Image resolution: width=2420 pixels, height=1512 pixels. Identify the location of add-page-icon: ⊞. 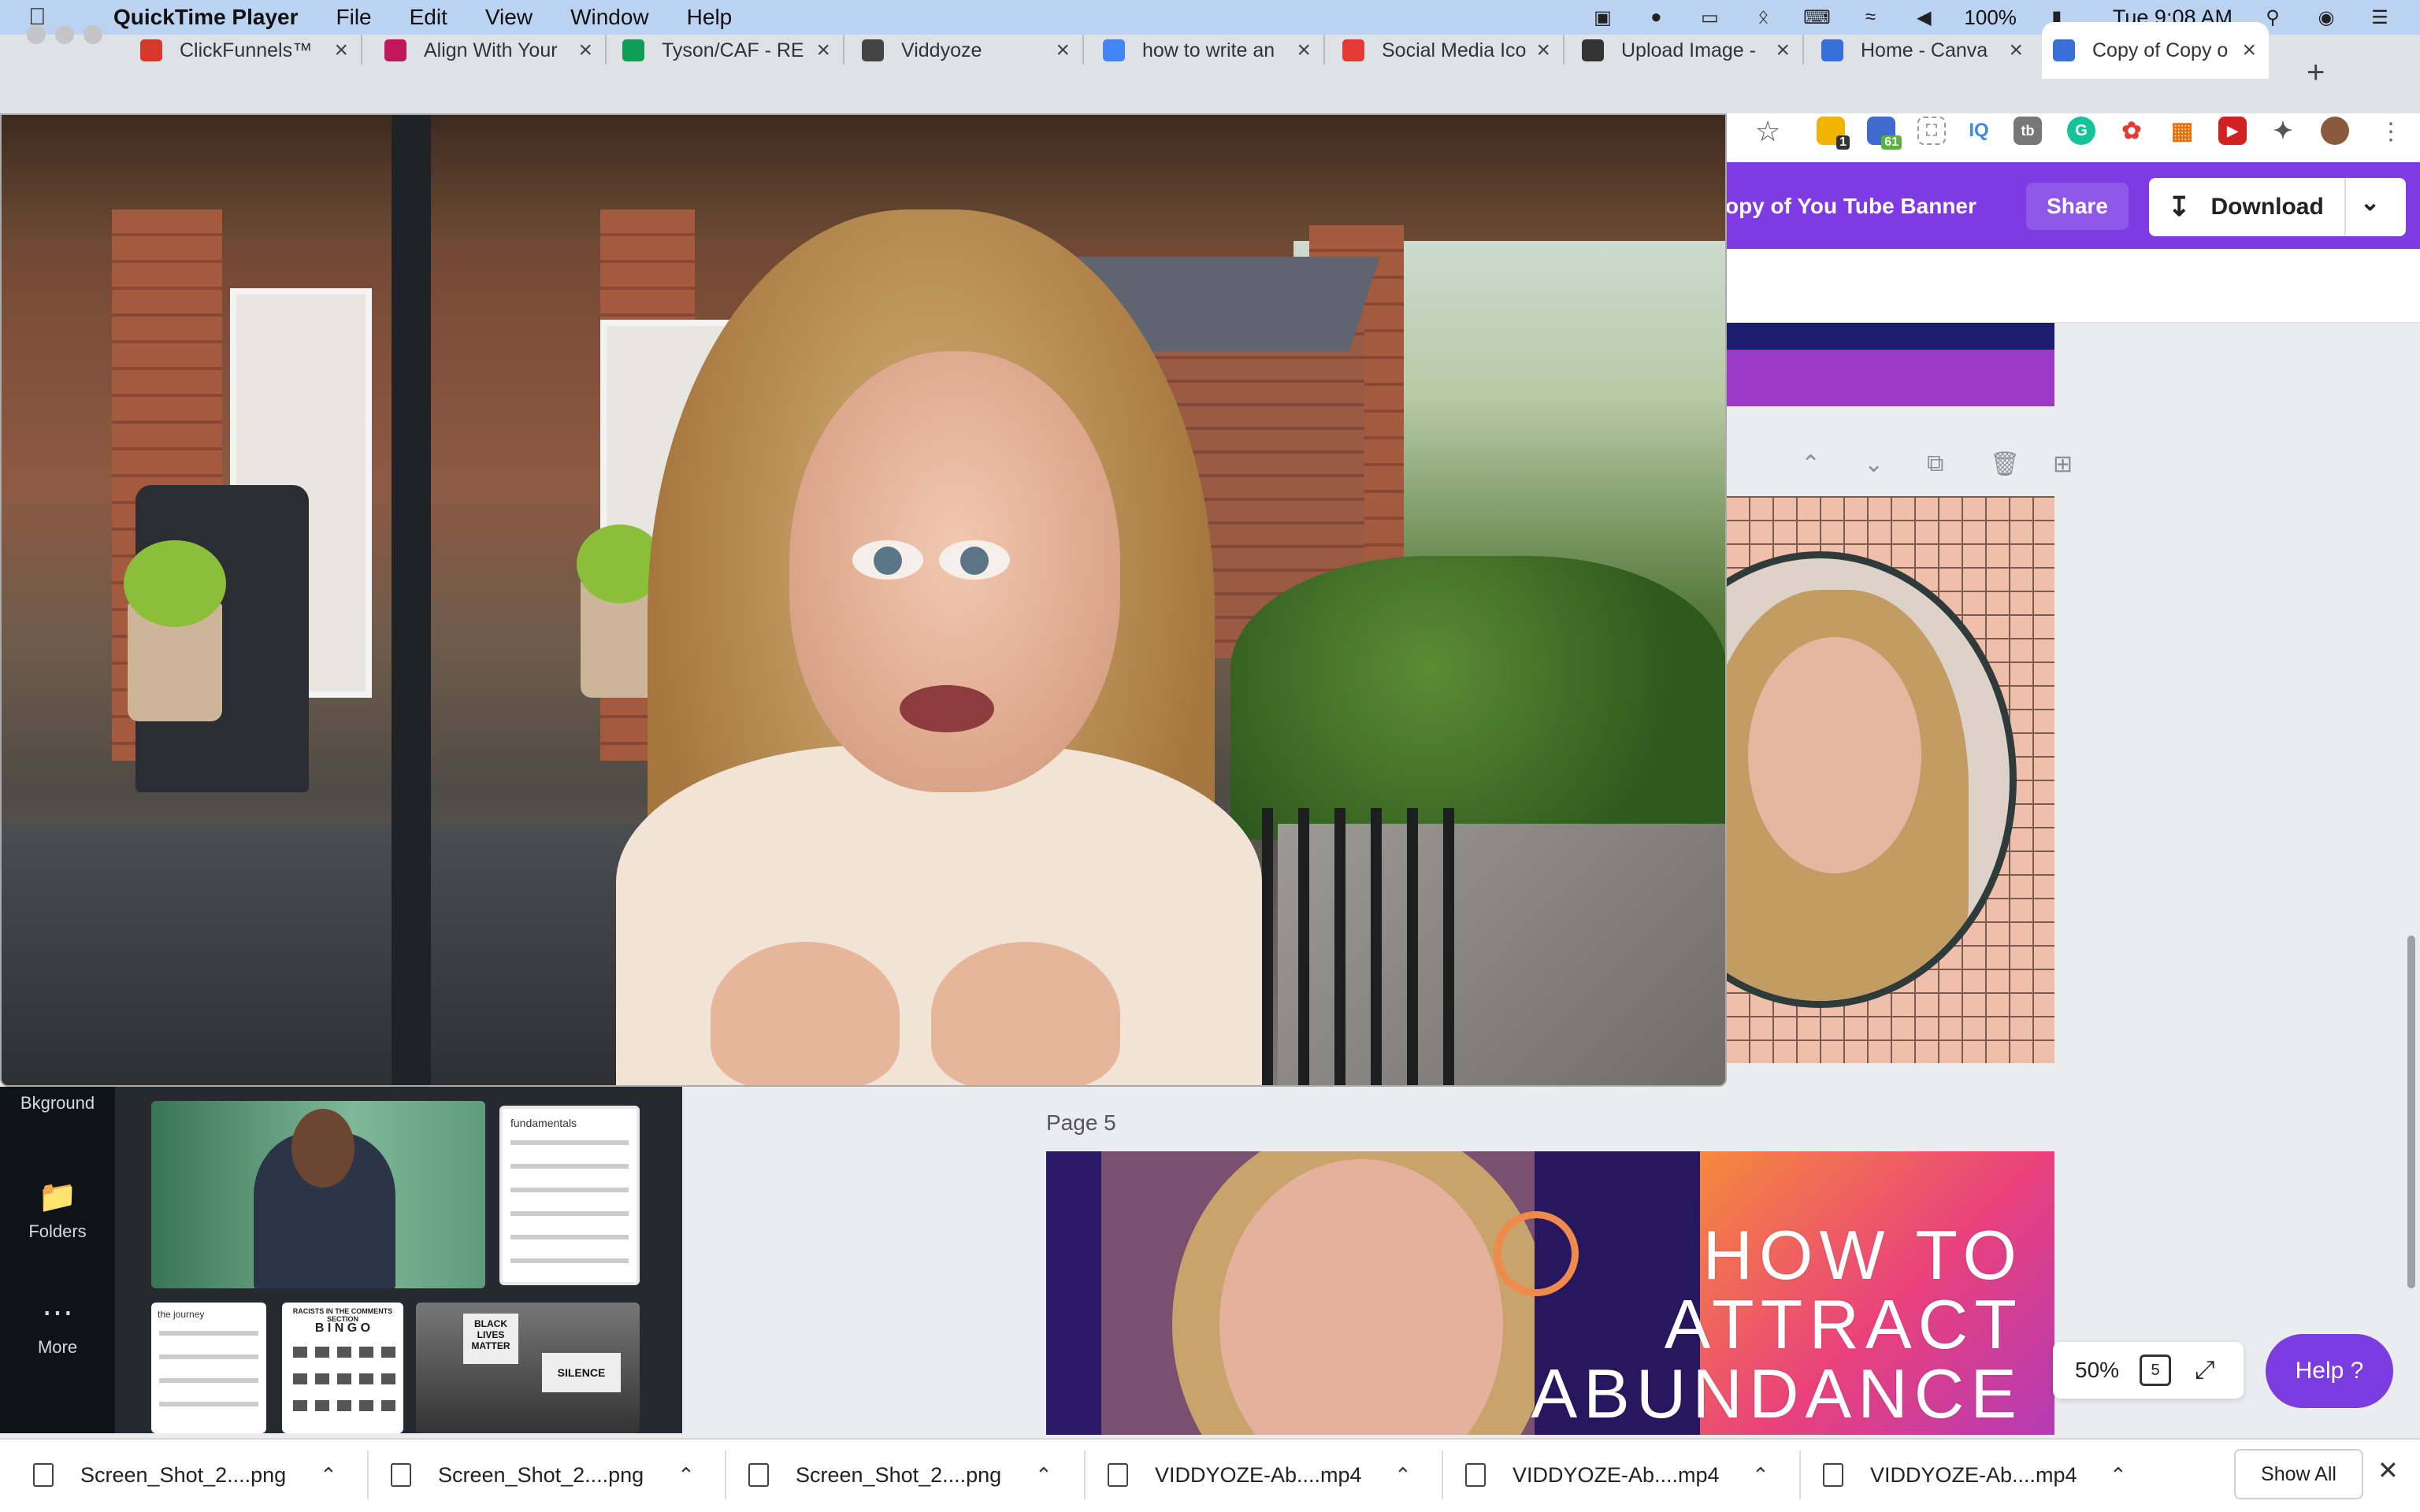
(2063, 464).